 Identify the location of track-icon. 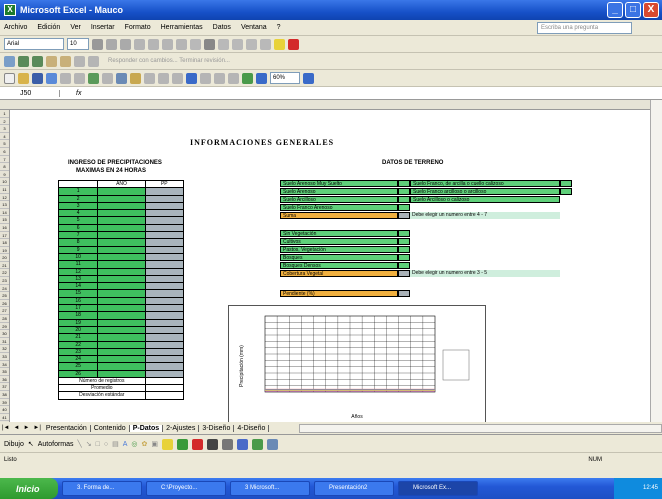
(65, 61).